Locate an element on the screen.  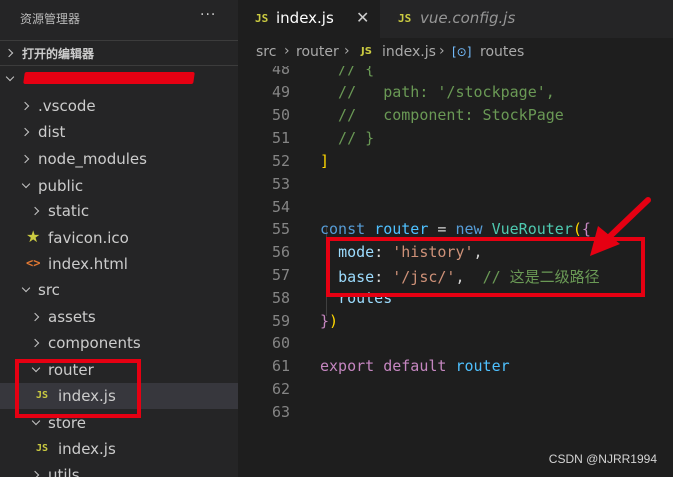
tree-item-src: src is located at coordinates (119, 290).